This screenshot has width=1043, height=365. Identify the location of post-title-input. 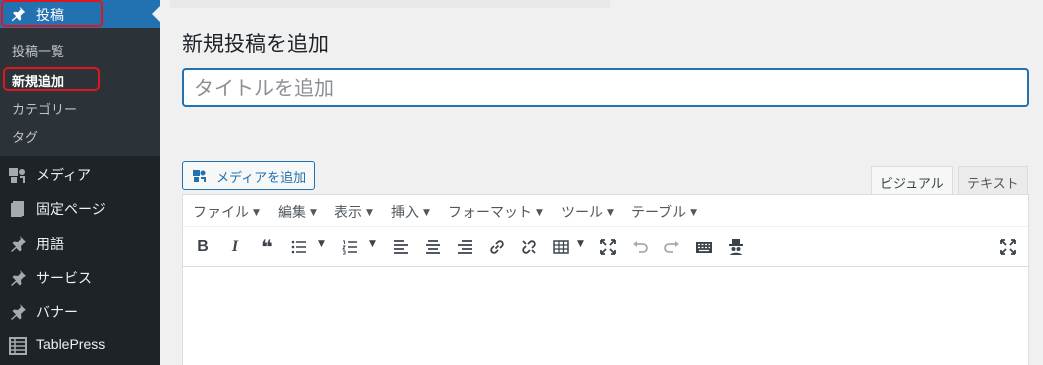
(605, 87).